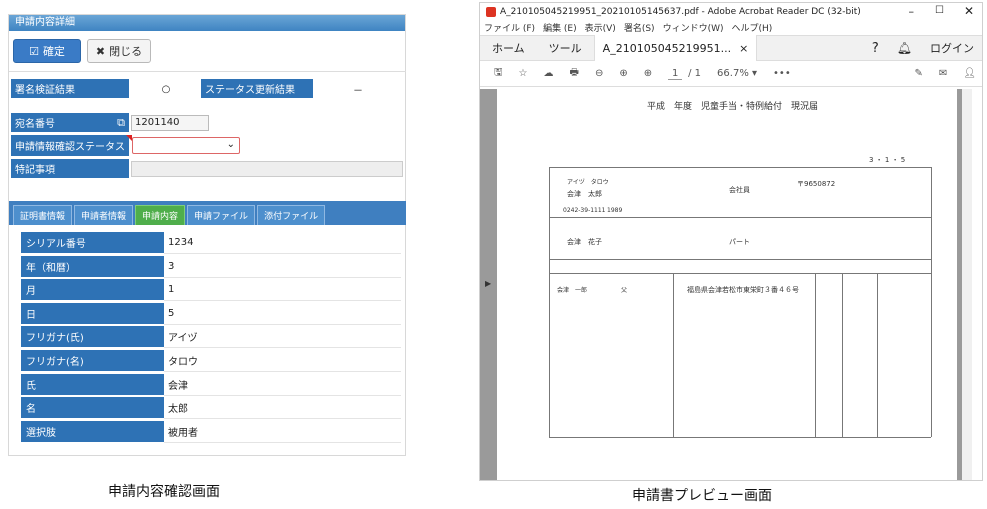  I want to click on star-icon: ☆, so click(523, 73).